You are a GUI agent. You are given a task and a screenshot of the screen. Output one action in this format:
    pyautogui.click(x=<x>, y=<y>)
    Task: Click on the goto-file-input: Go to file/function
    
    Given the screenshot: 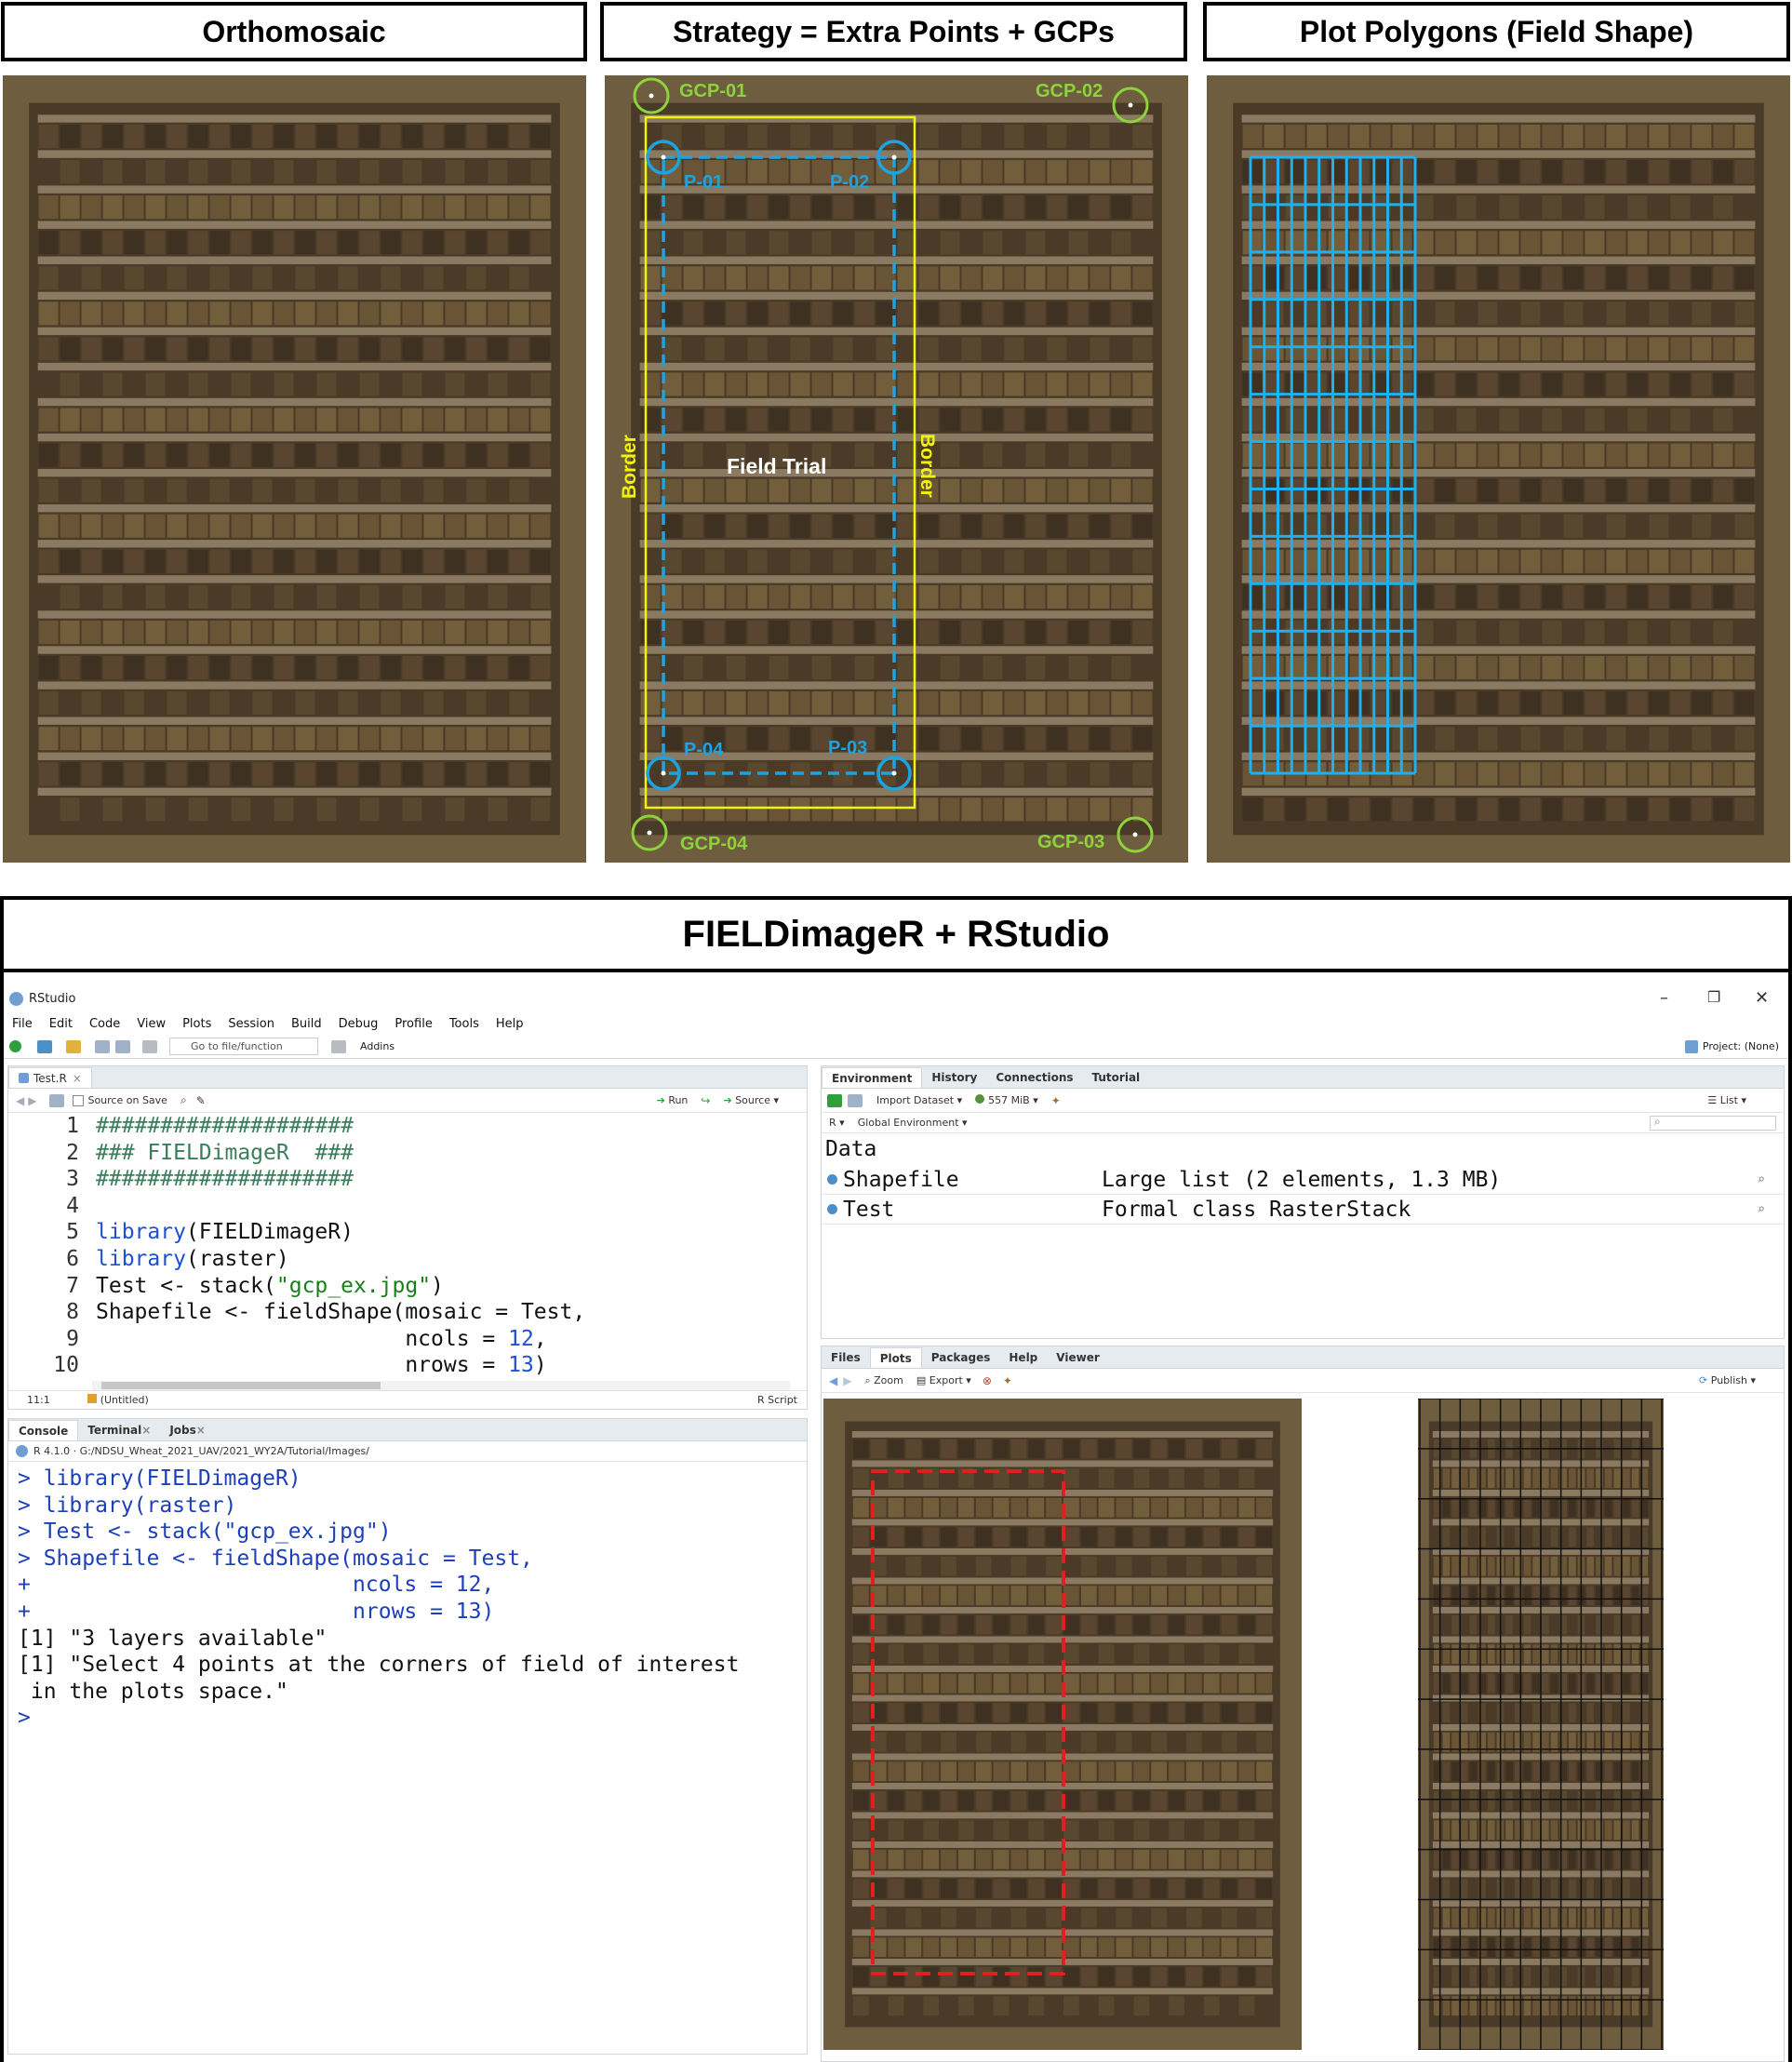 What is the action you would take?
    pyautogui.click(x=244, y=1046)
    